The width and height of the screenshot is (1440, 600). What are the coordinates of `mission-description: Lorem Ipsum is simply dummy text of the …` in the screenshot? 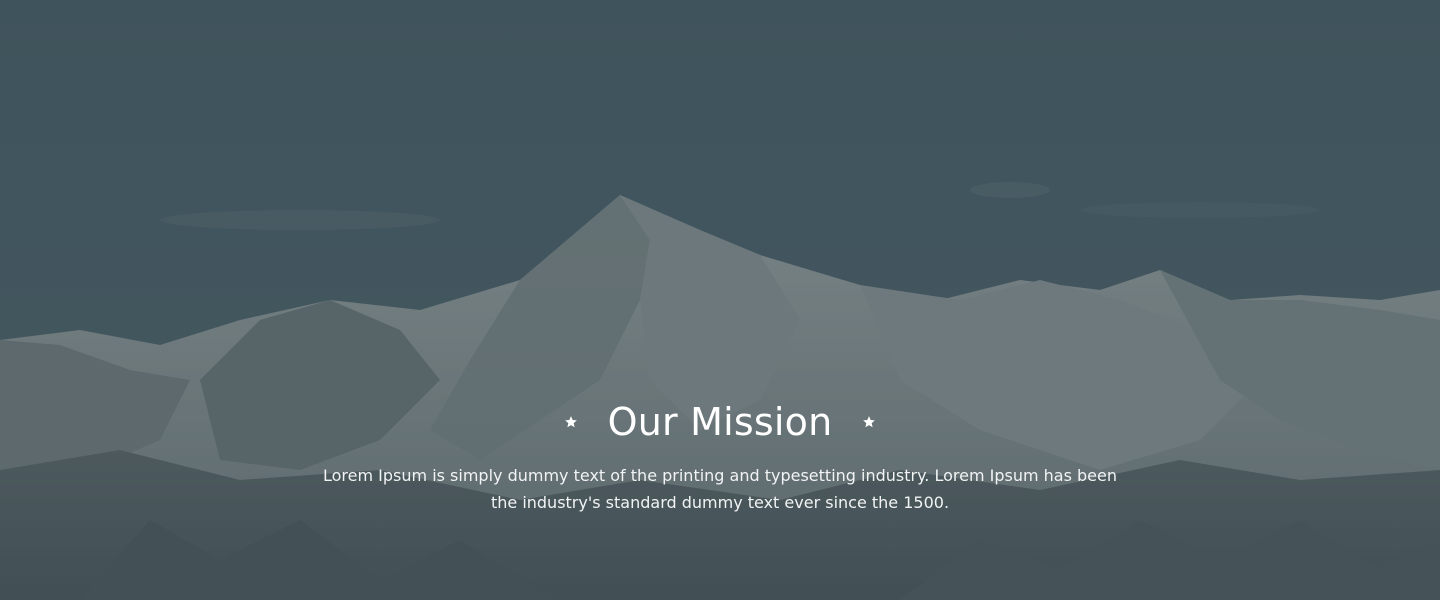 It's located at (720, 489).